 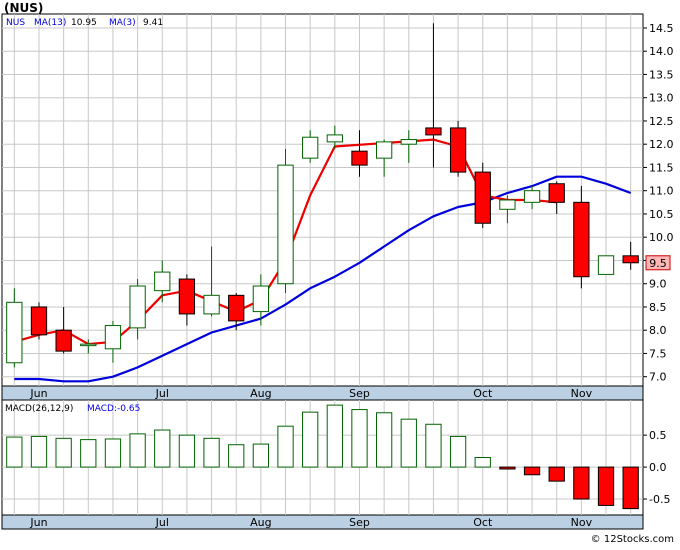 I want to click on chart-title: (NUS), so click(x=24, y=8).